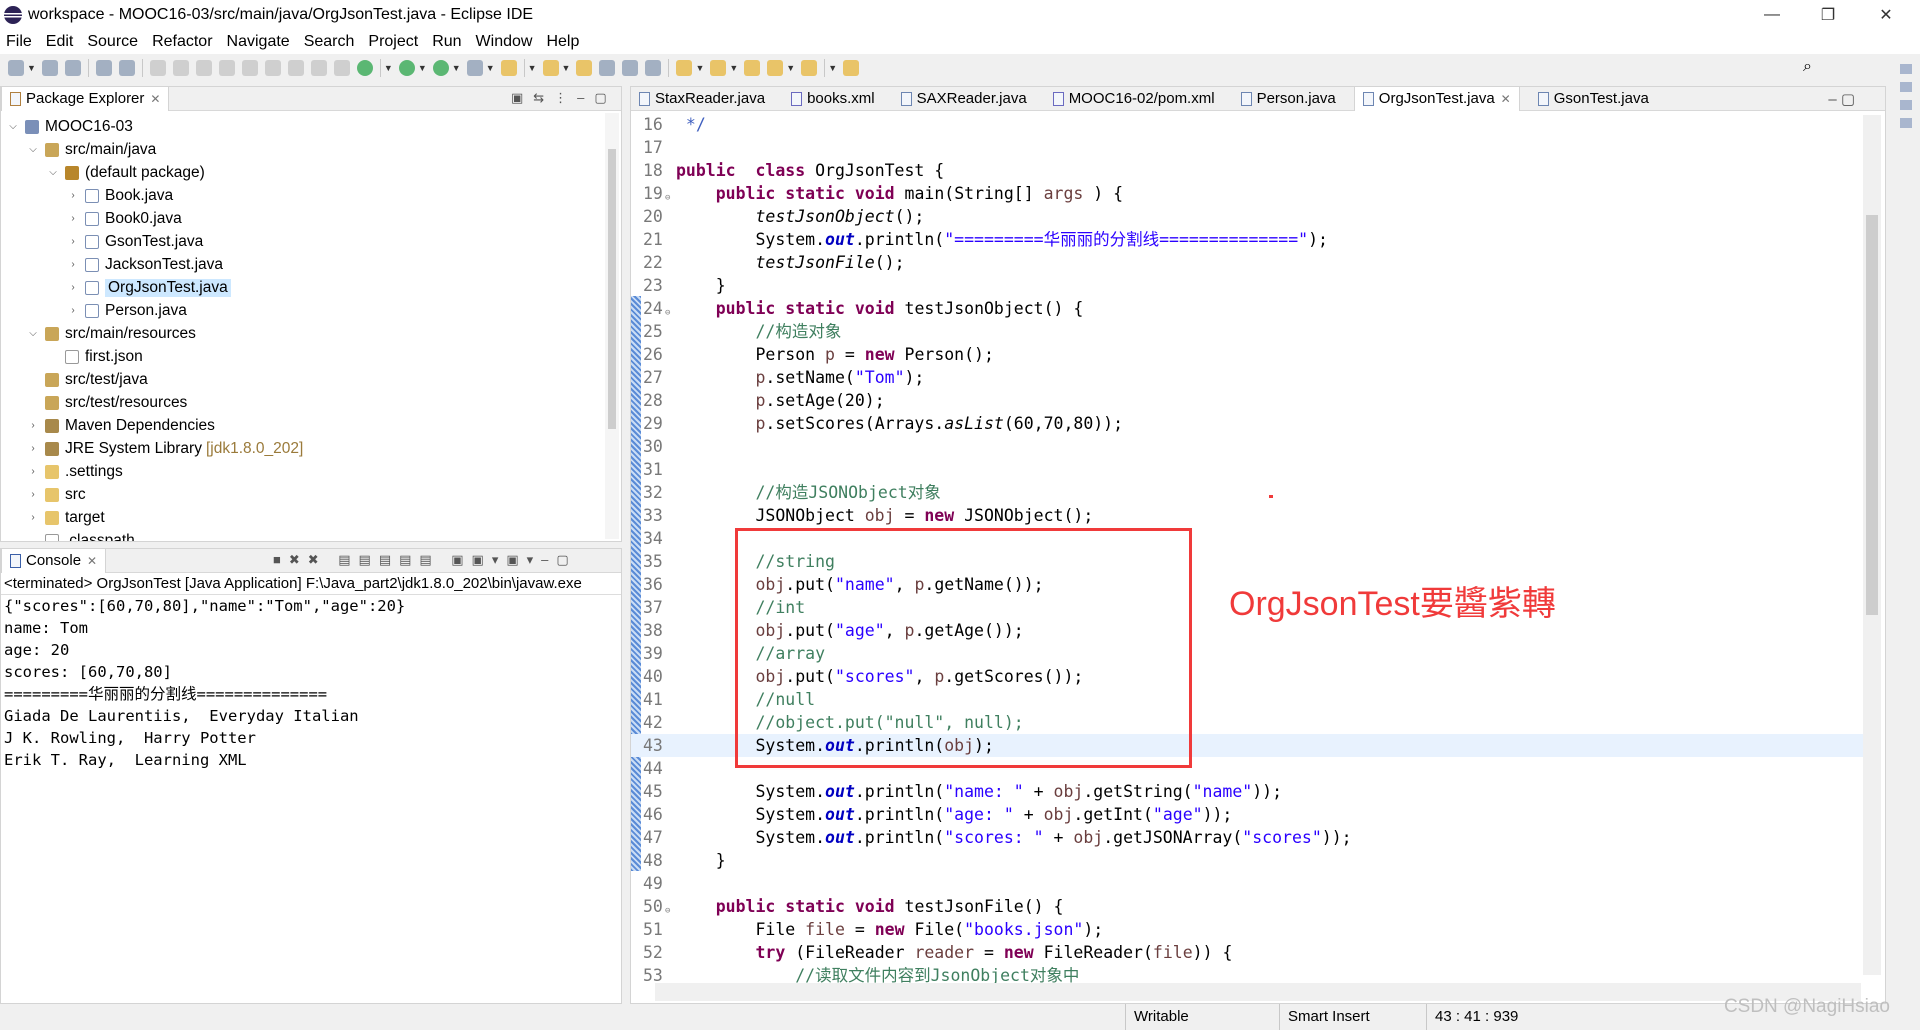  I want to click on use-step-filters-icon, so click(341, 68).